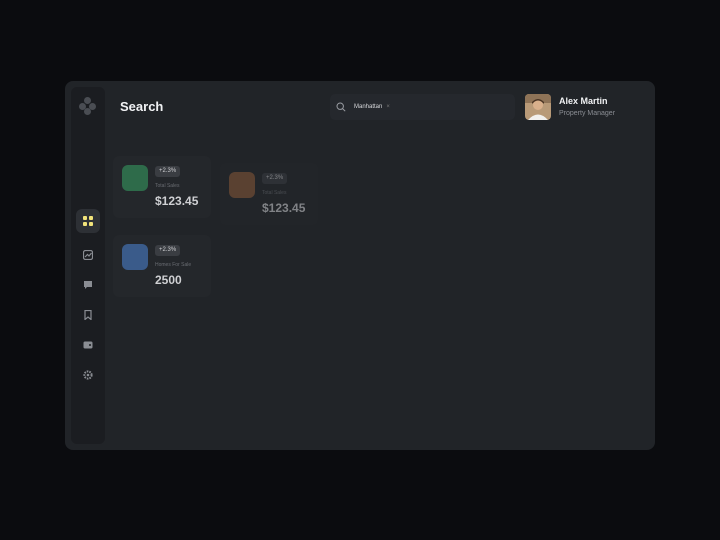  I want to click on sidebar, so click(88, 265).